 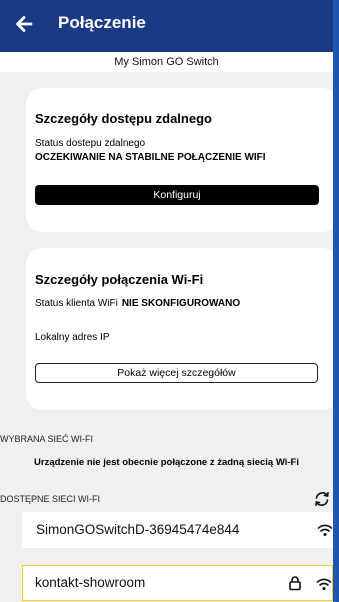 What do you see at coordinates (50, 499) in the screenshot?
I see `available-networks-label: DOSTĘPNE SIECI WI-FI` at bounding box center [50, 499].